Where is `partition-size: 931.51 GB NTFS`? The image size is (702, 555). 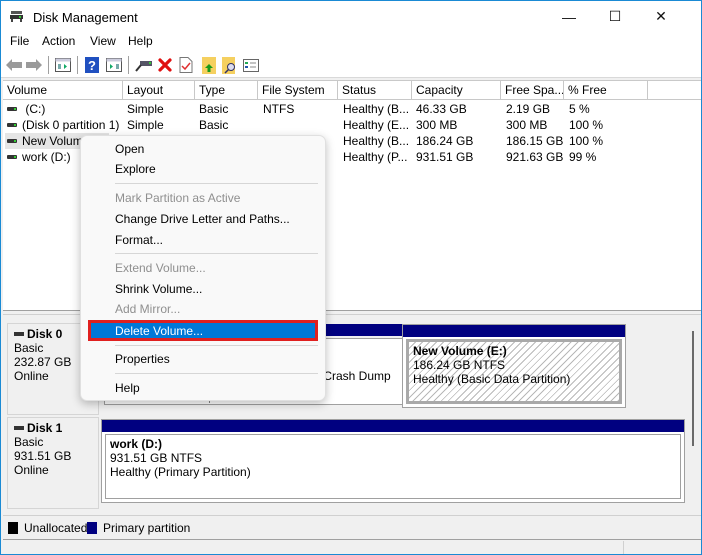 partition-size: 931.51 GB NTFS is located at coordinates (156, 458).